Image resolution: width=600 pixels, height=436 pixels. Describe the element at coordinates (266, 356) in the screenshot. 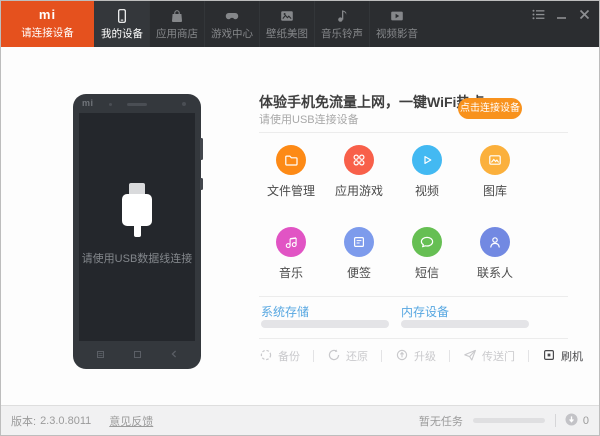

I see `backup-icon` at that location.